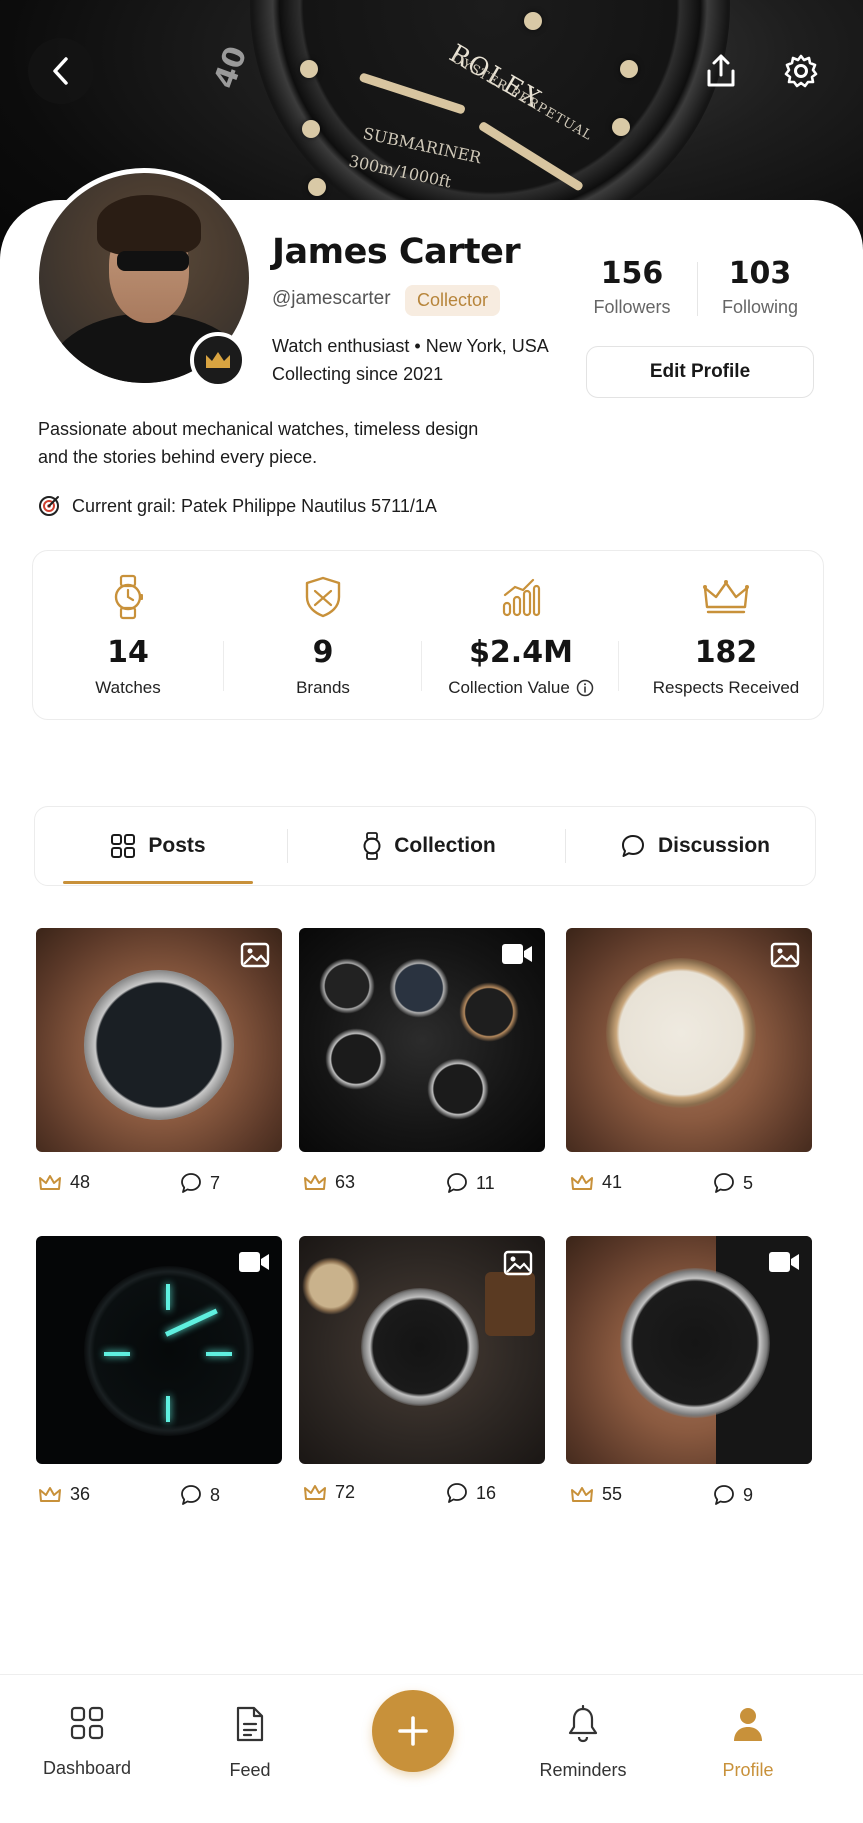 This screenshot has height=1823, width=863. I want to click on info-icon, so click(585, 688).